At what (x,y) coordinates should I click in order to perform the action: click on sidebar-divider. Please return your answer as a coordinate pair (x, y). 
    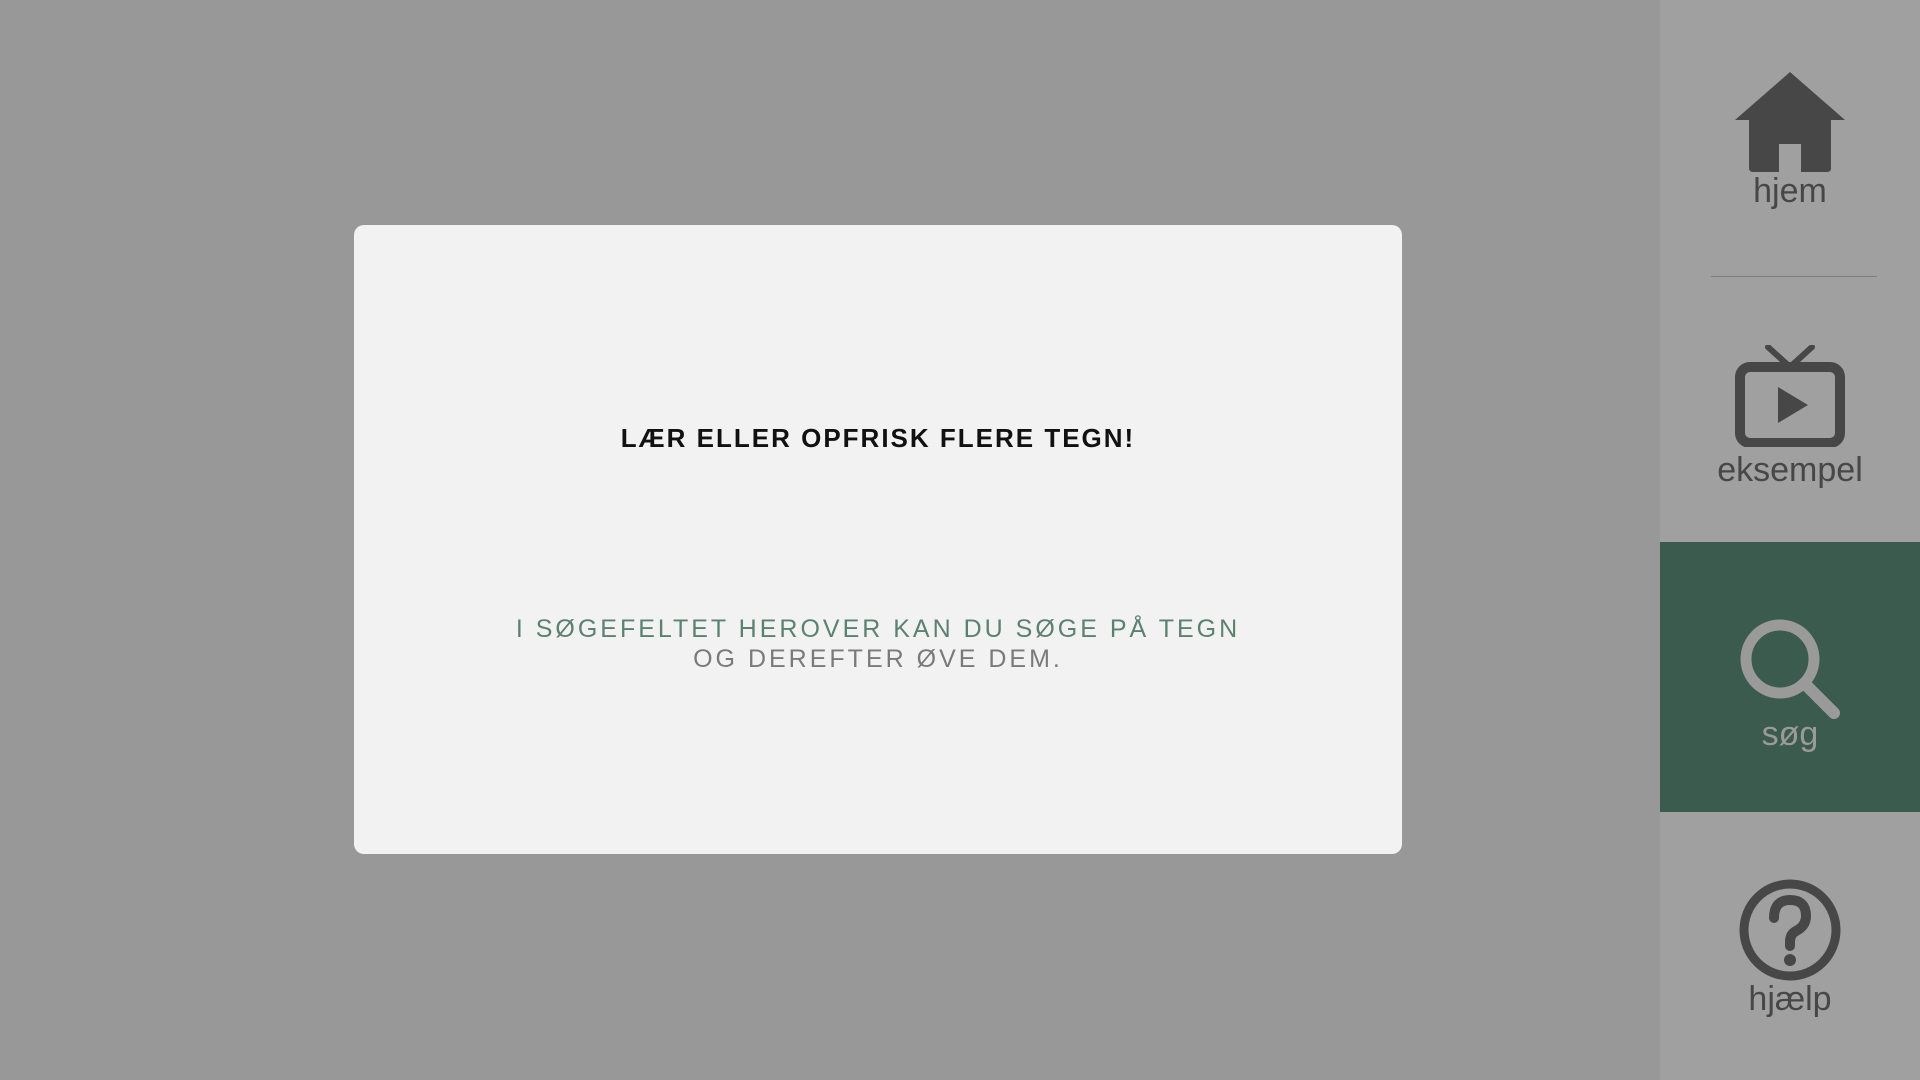
    Looking at the image, I should click on (1794, 276).